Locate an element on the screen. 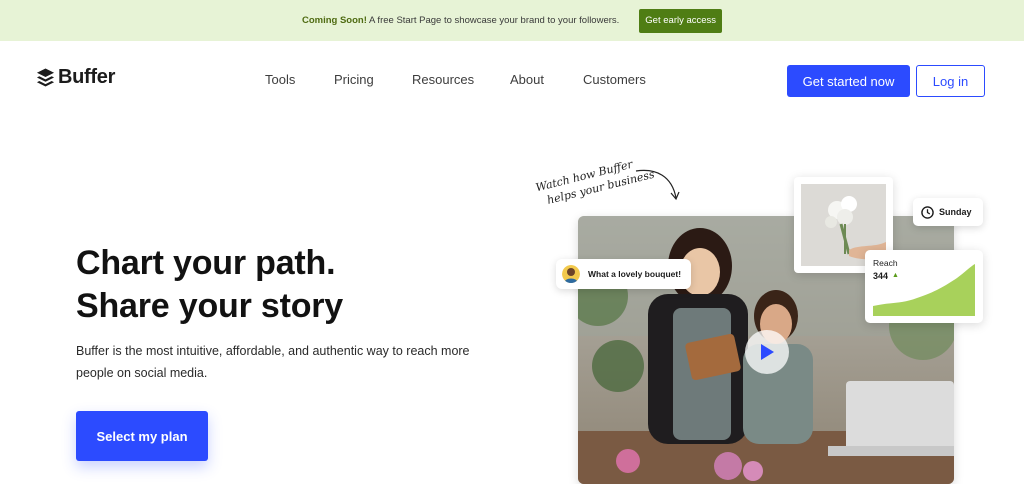 The image size is (1024, 484). avatar is located at coordinates (571, 274).